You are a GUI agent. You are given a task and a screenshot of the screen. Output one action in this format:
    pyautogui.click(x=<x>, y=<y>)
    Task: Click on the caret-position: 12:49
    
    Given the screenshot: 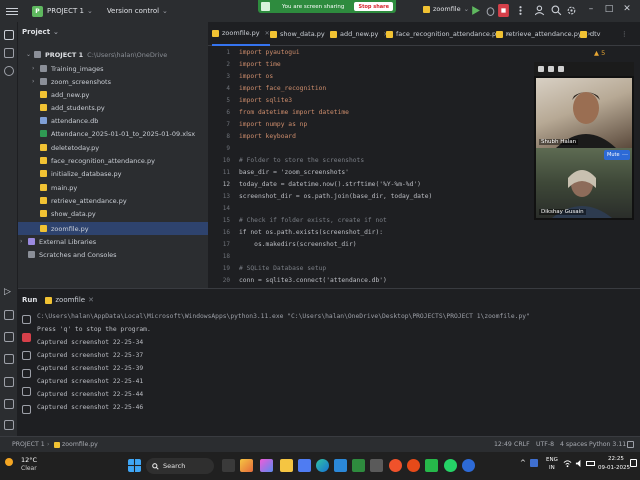 What is the action you would take?
    pyautogui.click(x=503, y=444)
    